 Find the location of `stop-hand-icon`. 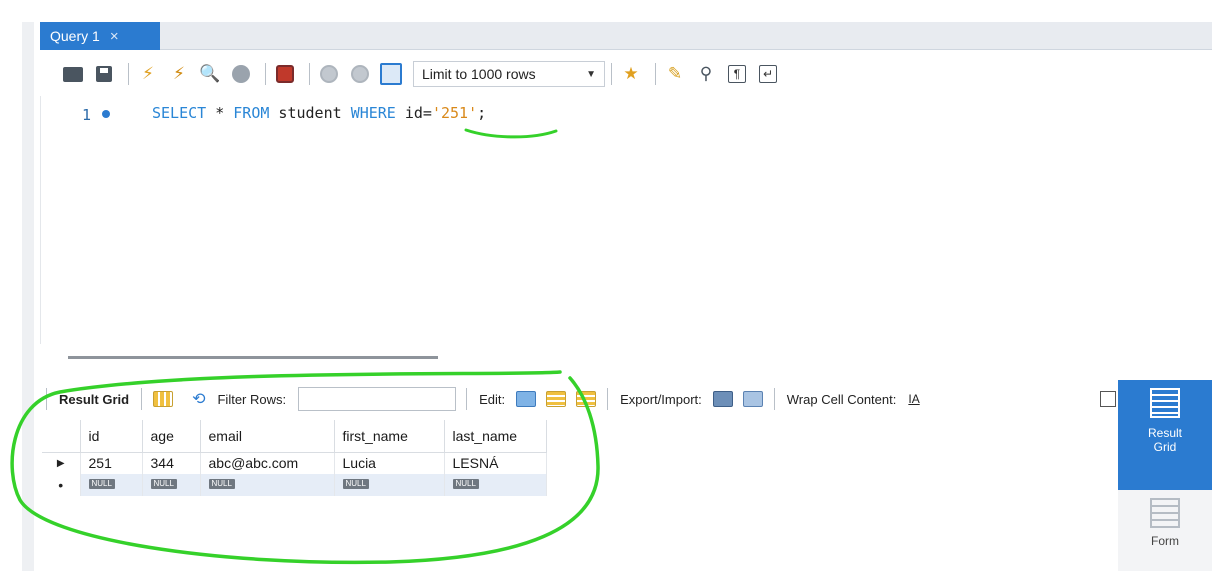

stop-hand-icon is located at coordinates (241, 74).